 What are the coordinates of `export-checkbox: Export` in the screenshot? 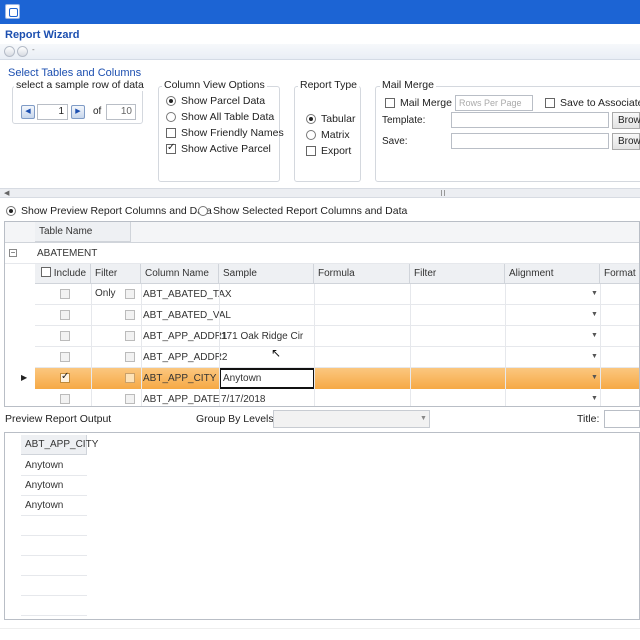 It's located at (328, 151).